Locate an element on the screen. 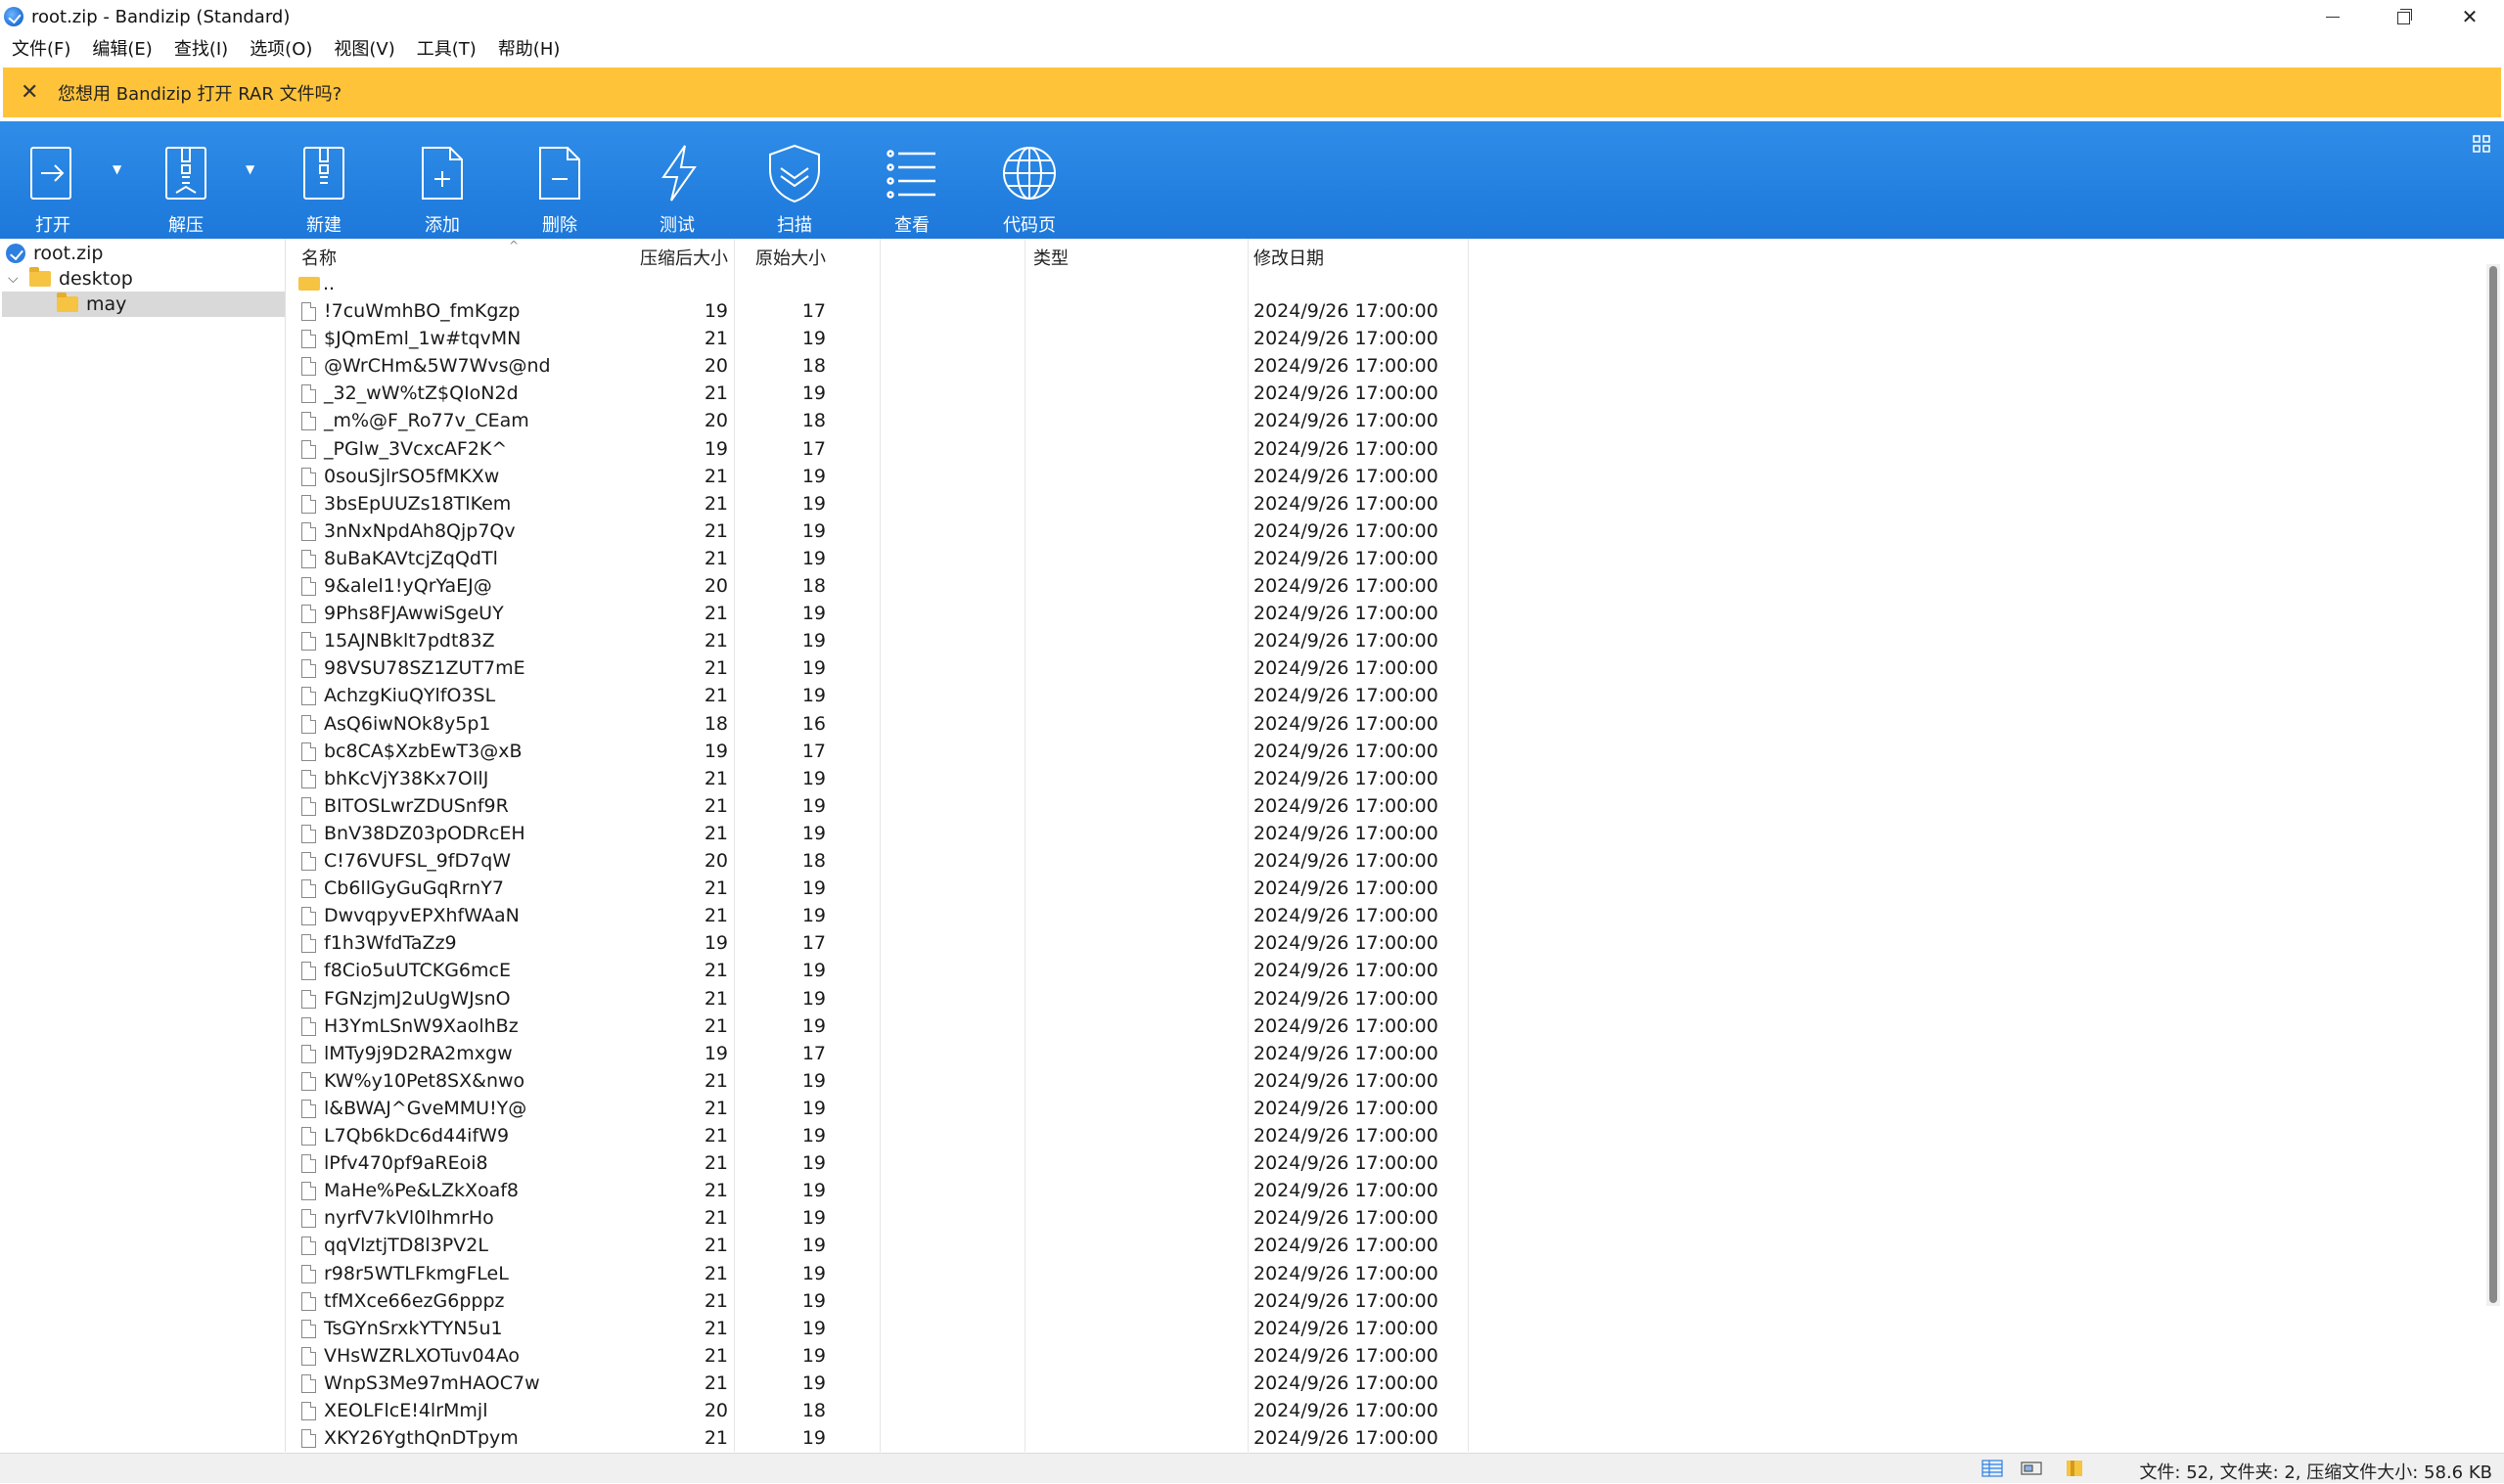 This screenshot has width=2504, height=1484. thumbnail-view-icon is located at coordinates (2031, 1468).